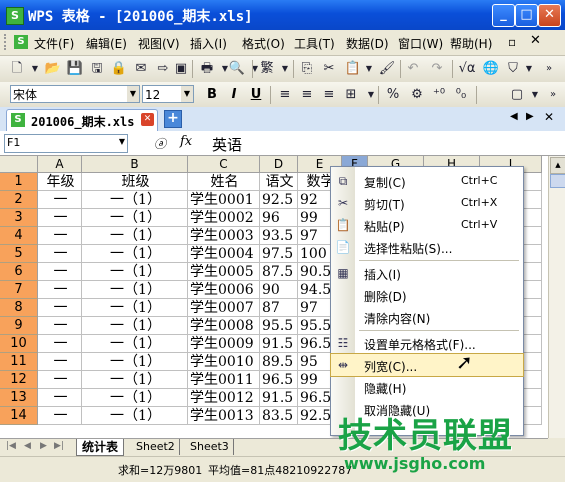 The height and width of the screenshot is (482, 565). I want to click on cut-icon: ✂, so click(329, 69).